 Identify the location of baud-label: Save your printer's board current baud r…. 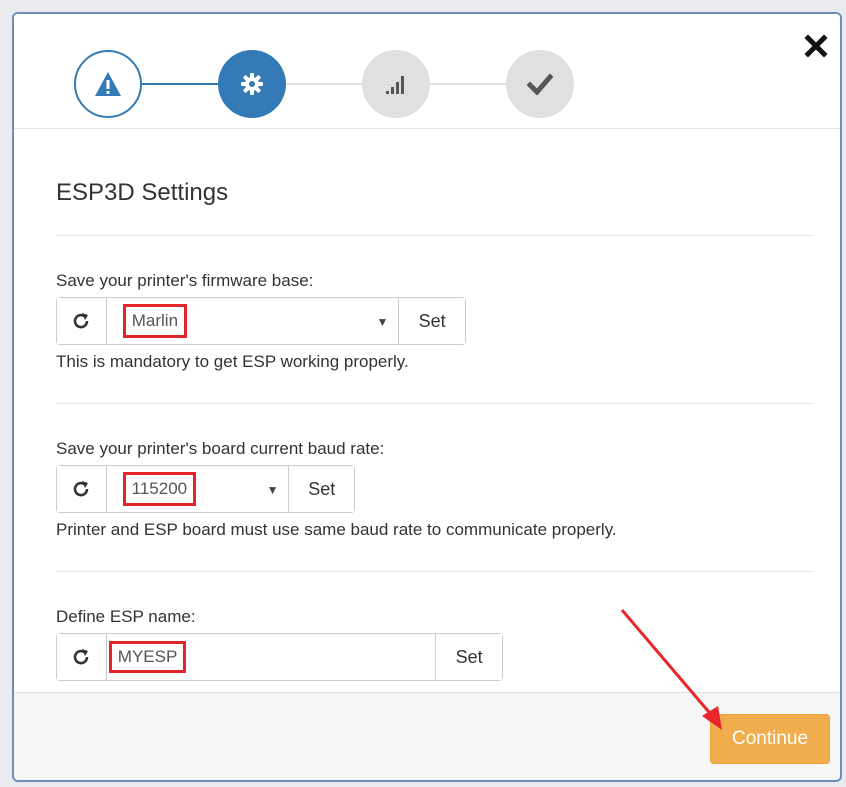
(220, 448).